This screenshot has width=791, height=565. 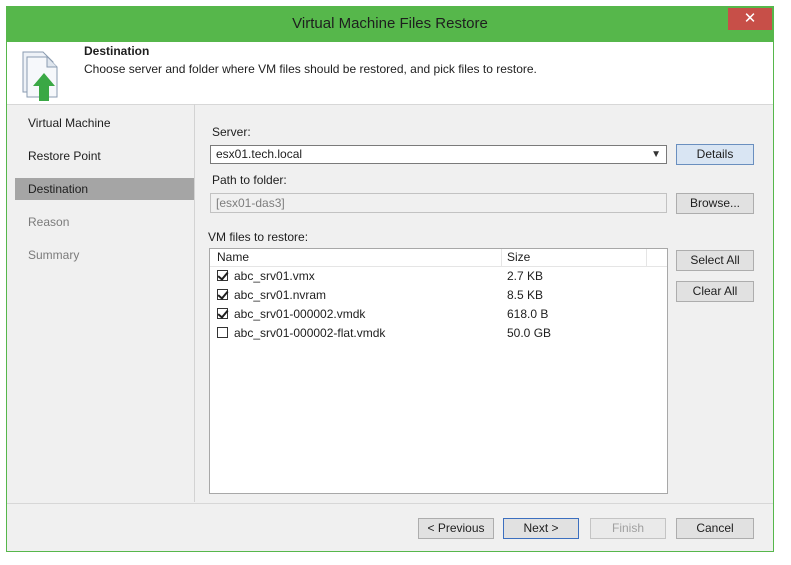 I want to click on nav-step-reason: Reason, so click(x=49, y=222).